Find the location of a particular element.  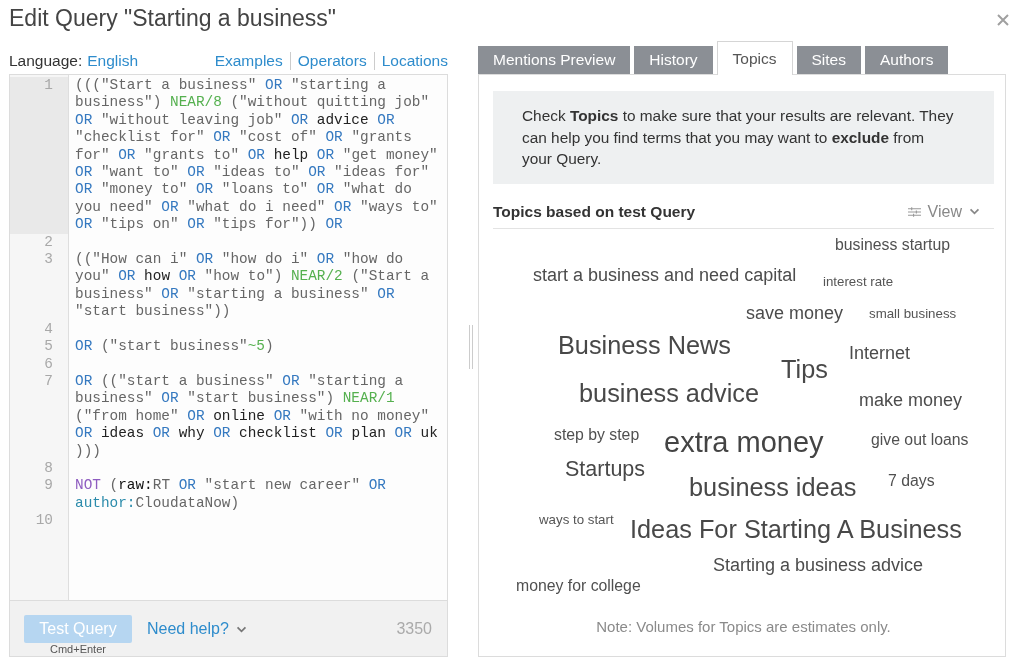

code-line: ((("Start a business" OR "starting a business") NEAR/8 ("without quitting job" OR "without leaving job" OR advice OR "checklist for" OR "cost of" OR "grants for" OR "grants to" OR help OR "get money" OR "want to" OR "ideas to" OR "ideas for" OR "money to" OR "loans to" OR "what do you need" OR "what do i need" OR "ways to" OR "tips on" OR "tips for")) OR is located at coordinates (257, 155).